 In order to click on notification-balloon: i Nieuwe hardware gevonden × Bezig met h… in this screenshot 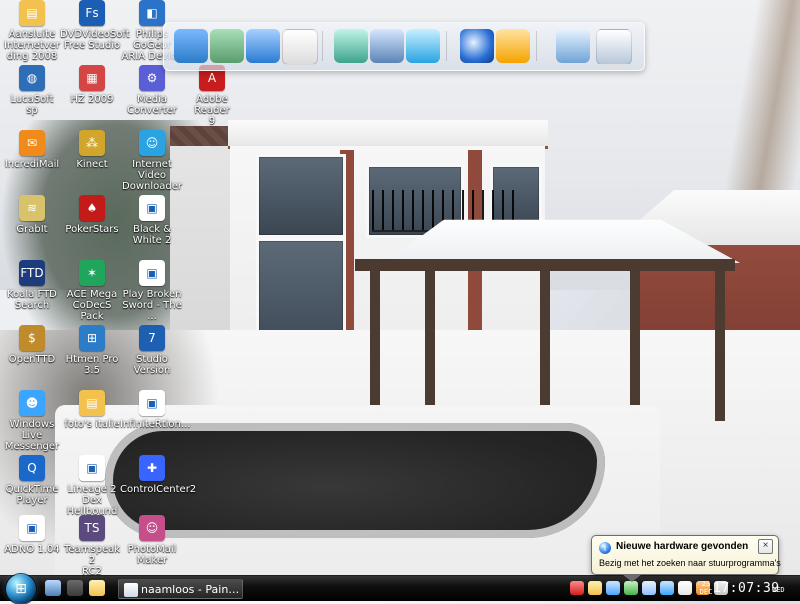, I will do `click(686, 558)`.